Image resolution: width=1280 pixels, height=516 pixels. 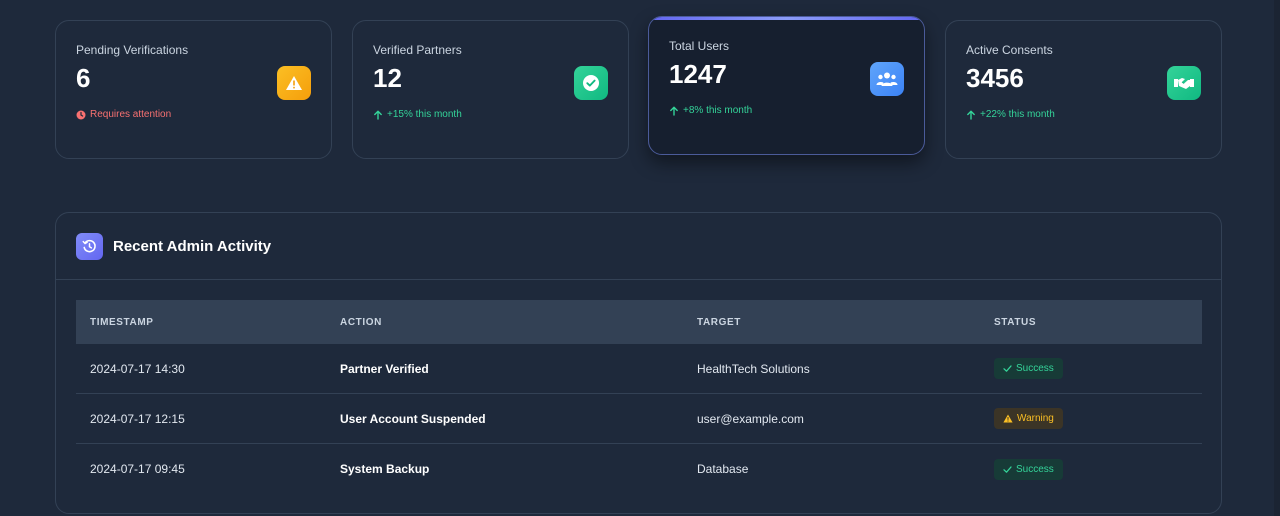 I want to click on stat-label: Verified Partners, so click(x=417, y=50).